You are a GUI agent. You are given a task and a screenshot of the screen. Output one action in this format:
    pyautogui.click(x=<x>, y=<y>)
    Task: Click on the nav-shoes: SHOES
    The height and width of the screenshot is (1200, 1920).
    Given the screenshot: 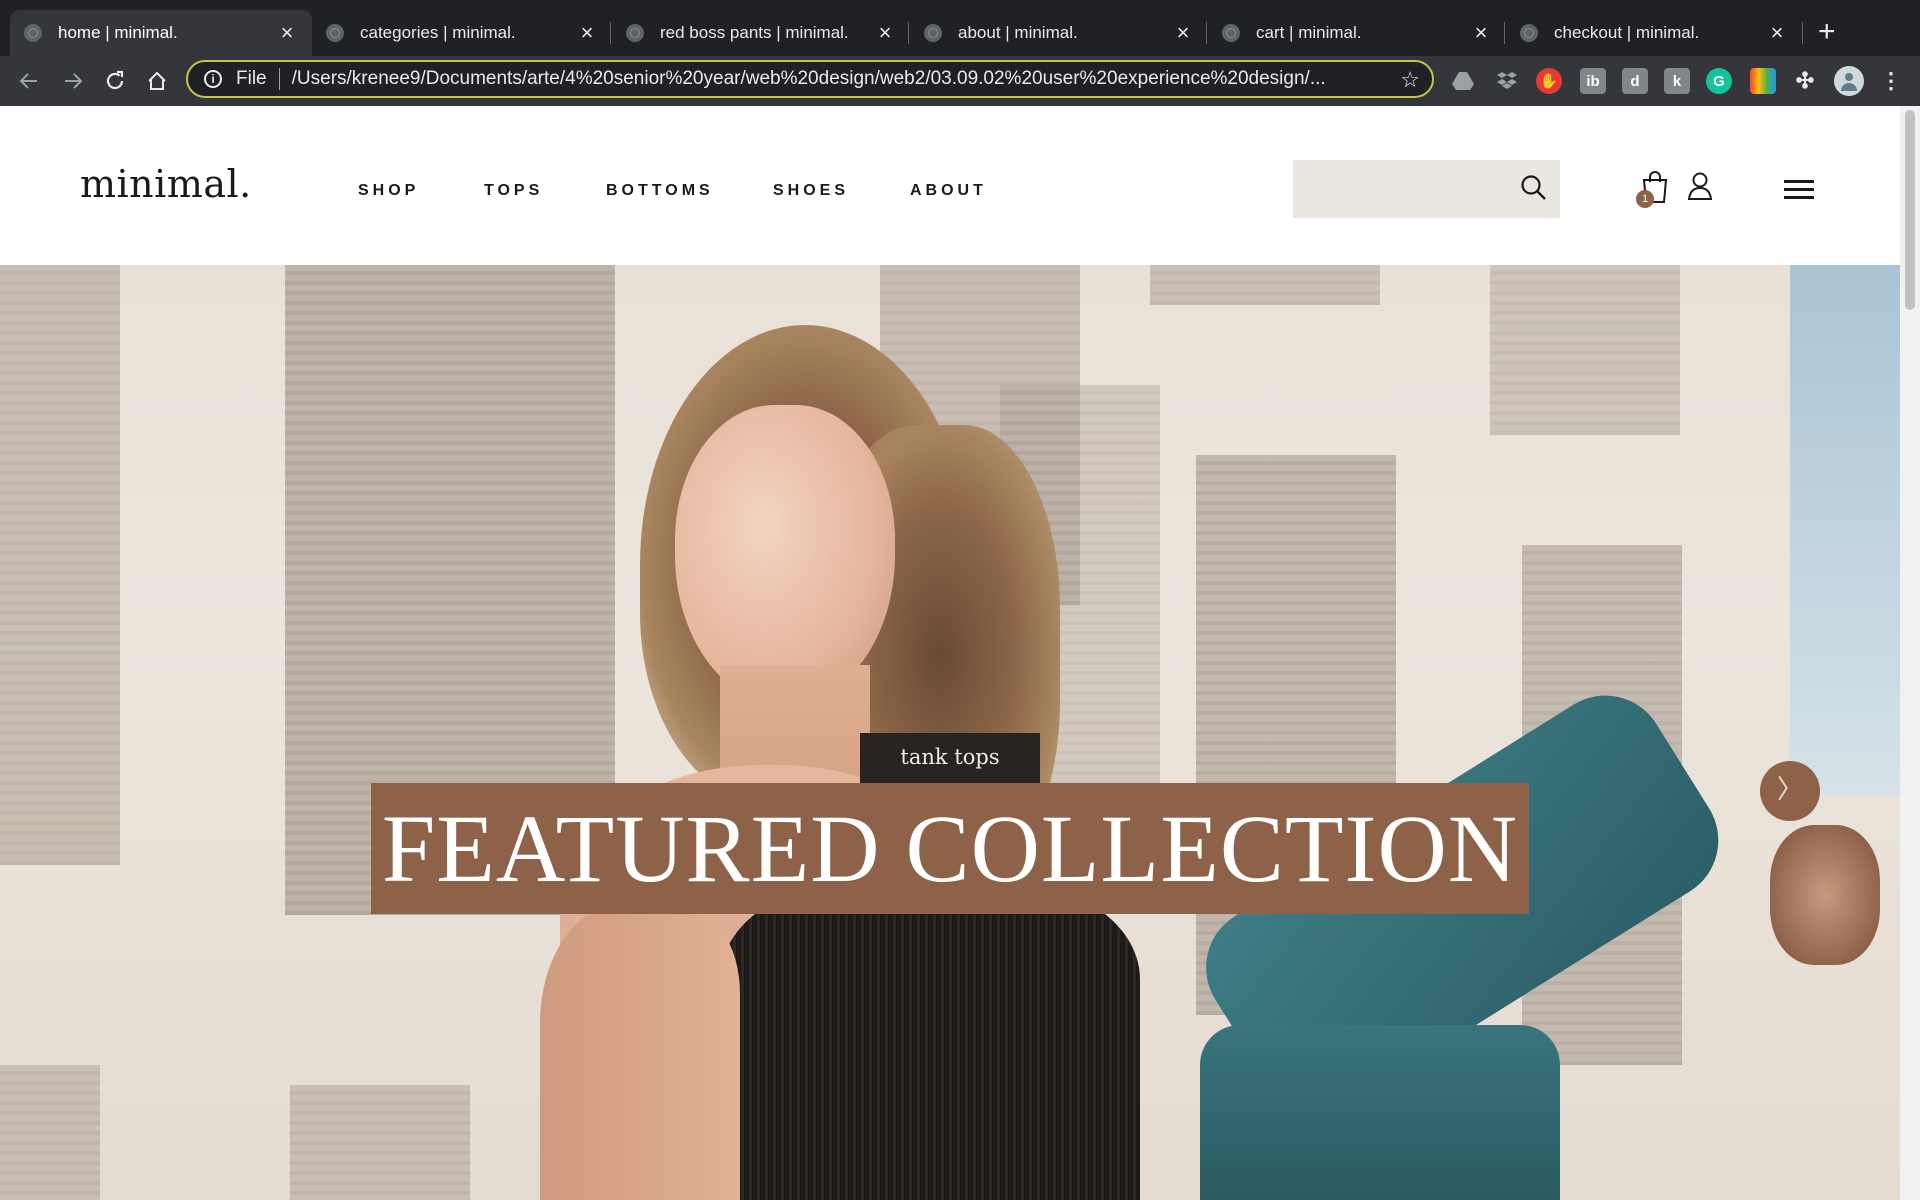 What is the action you would take?
    pyautogui.click(x=811, y=191)
    